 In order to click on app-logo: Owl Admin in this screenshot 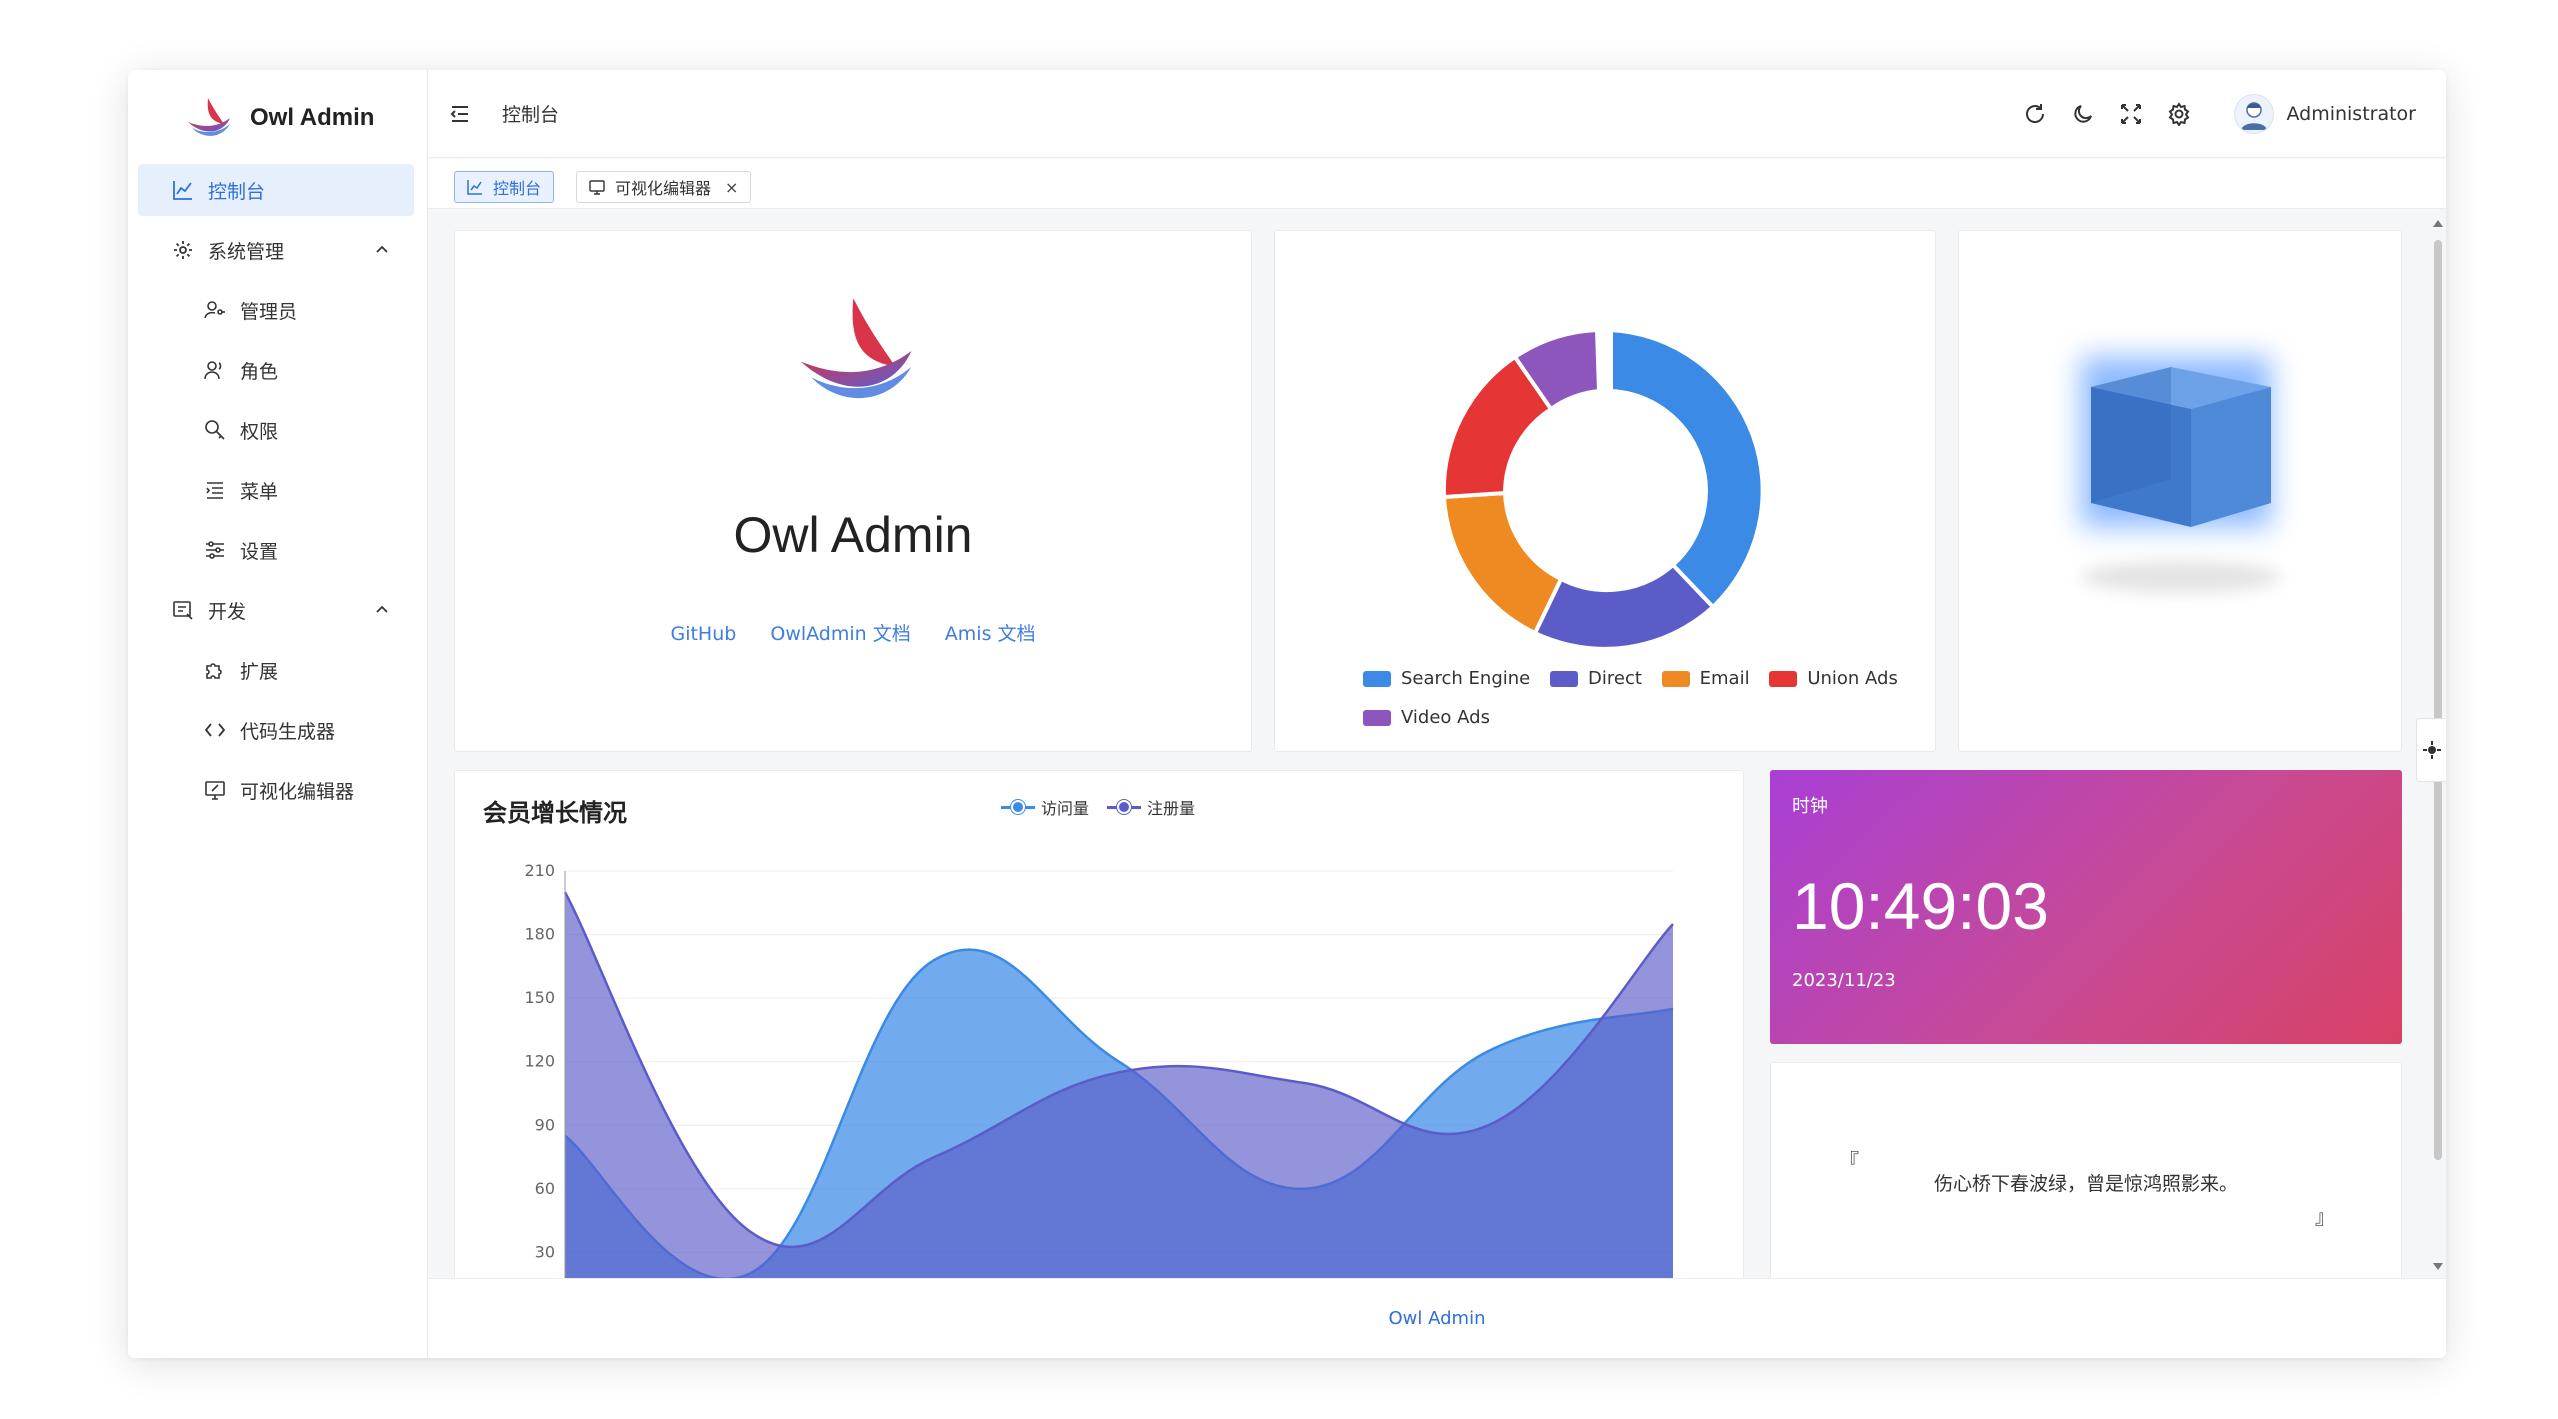, I will do `click(279, 118)`.